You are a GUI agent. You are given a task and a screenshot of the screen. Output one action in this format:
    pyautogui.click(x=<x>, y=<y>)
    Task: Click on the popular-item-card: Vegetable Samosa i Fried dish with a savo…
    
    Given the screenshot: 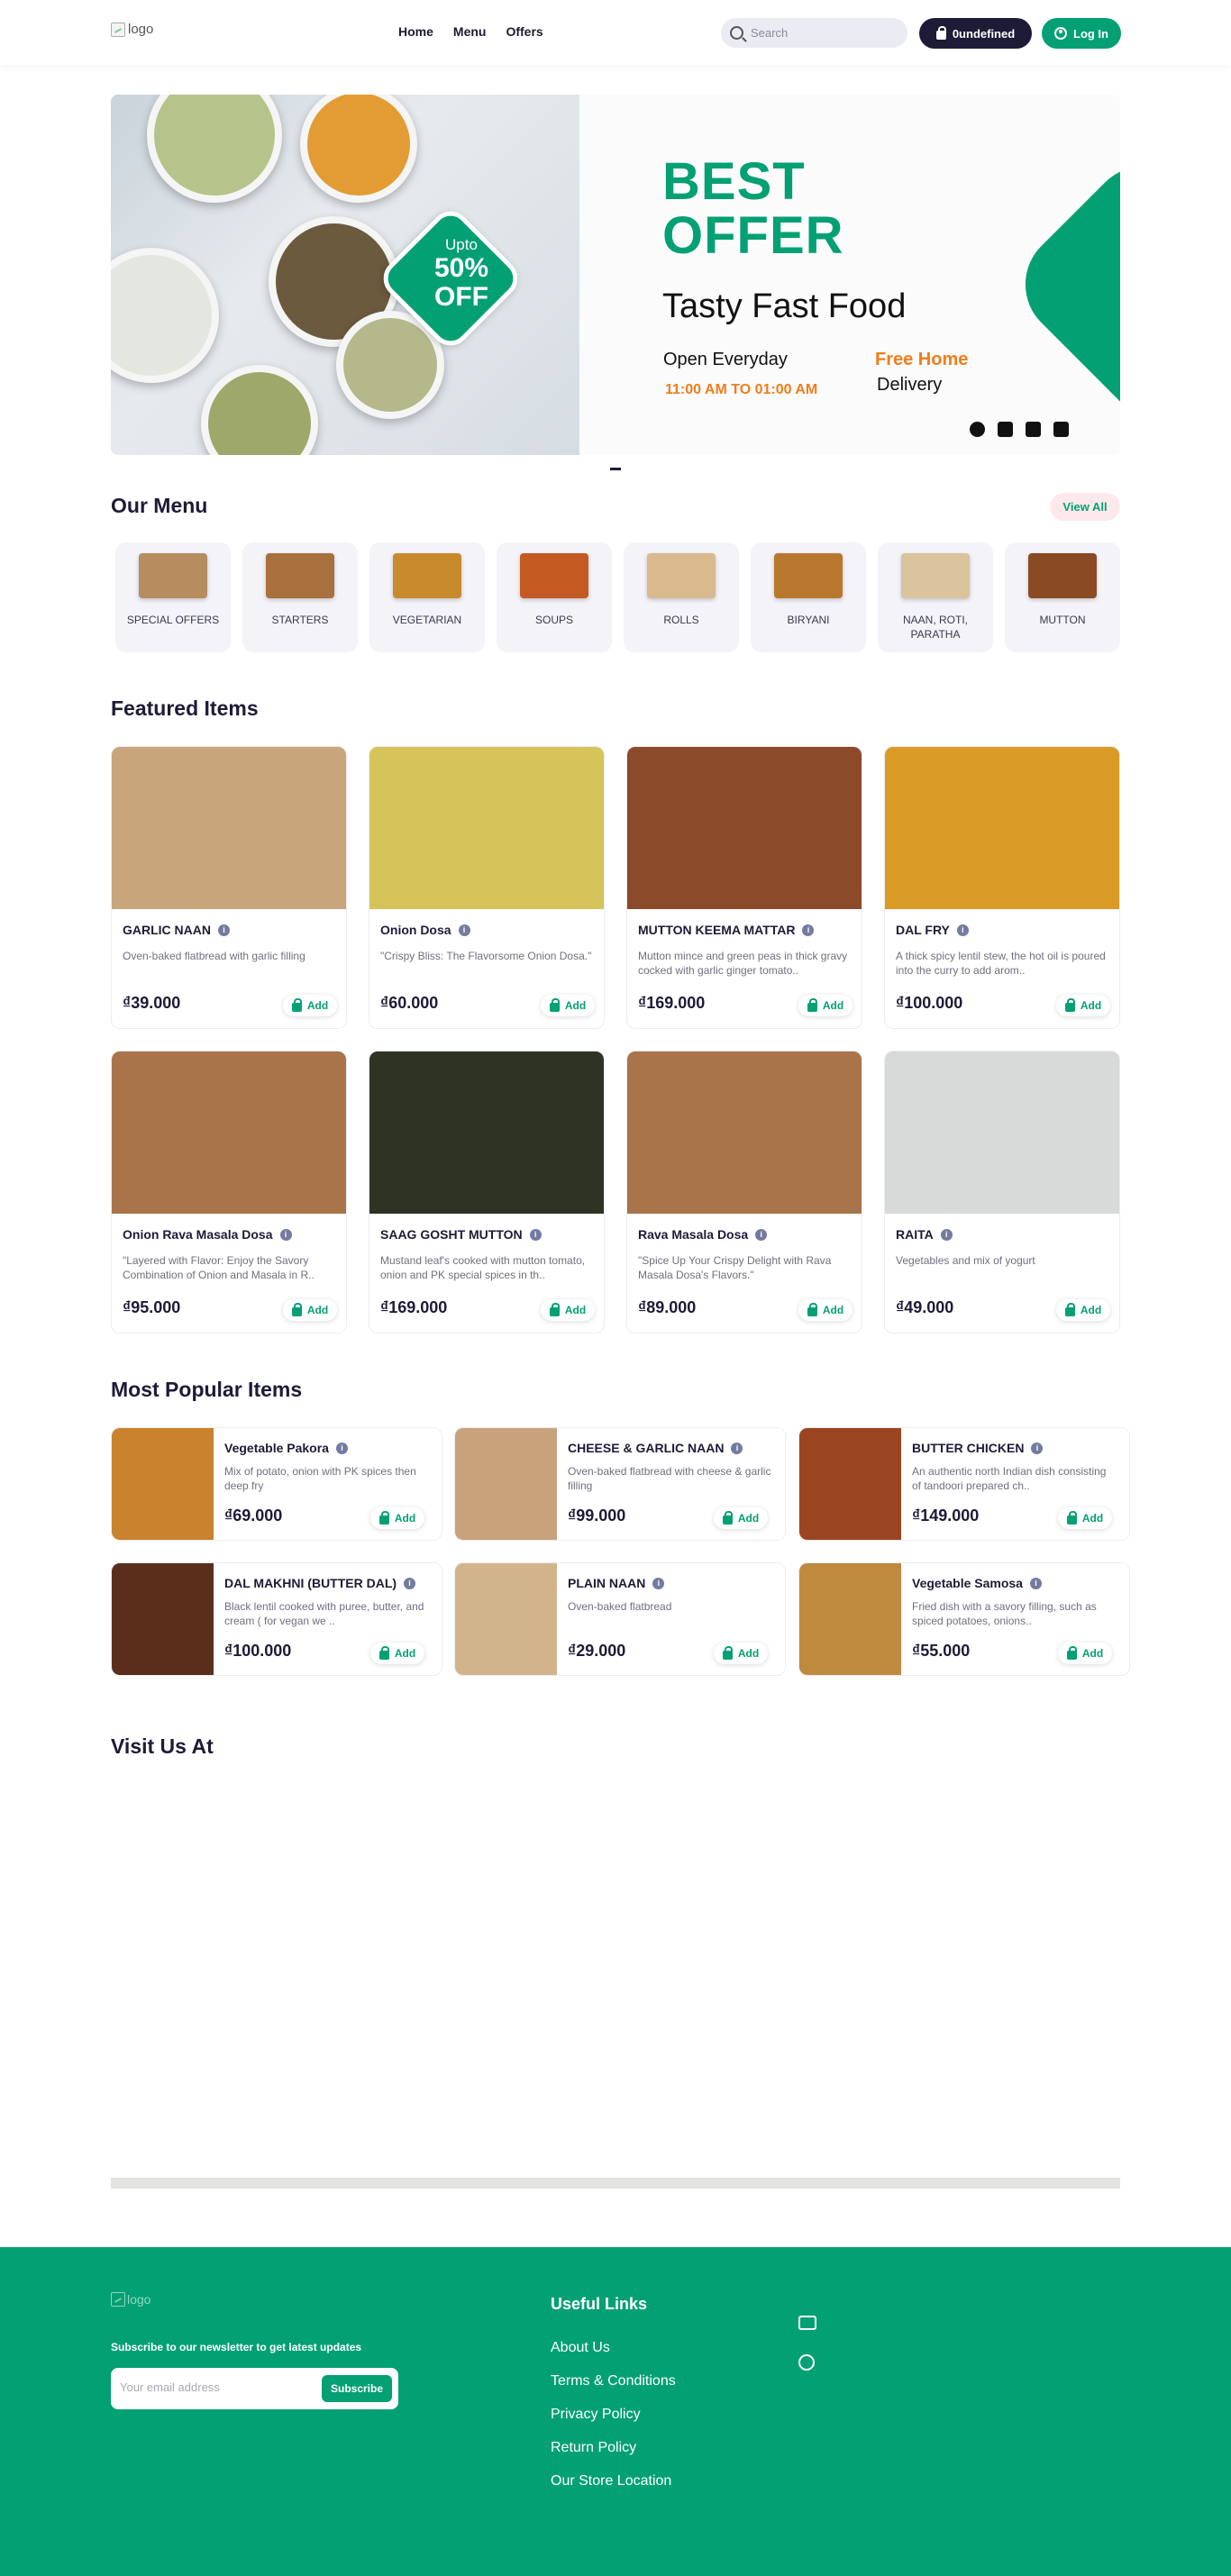 What is the action you would take?
    pyautogui.click(x=964, y=1619)
    